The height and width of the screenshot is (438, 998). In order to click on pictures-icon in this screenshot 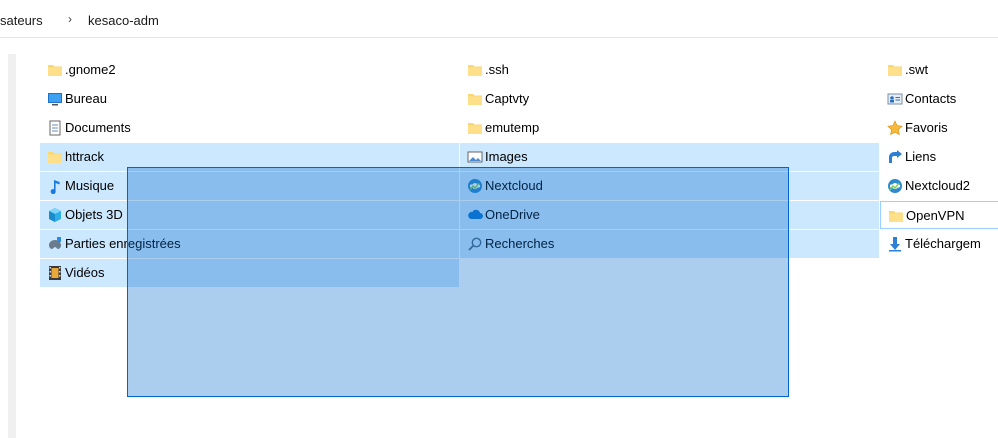, I will do `click(475, 157)`.